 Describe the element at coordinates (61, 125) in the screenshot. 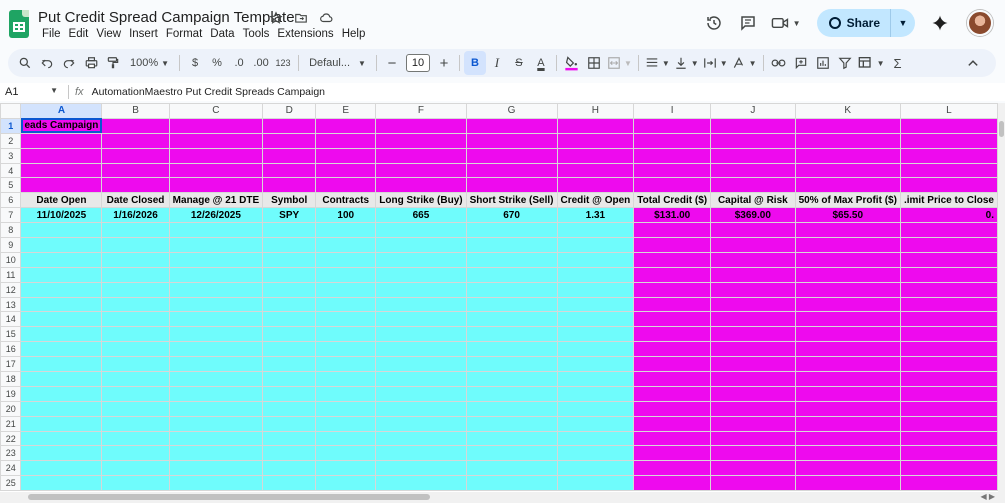

I see `cell-a1-title: eads Campaign` at that location.